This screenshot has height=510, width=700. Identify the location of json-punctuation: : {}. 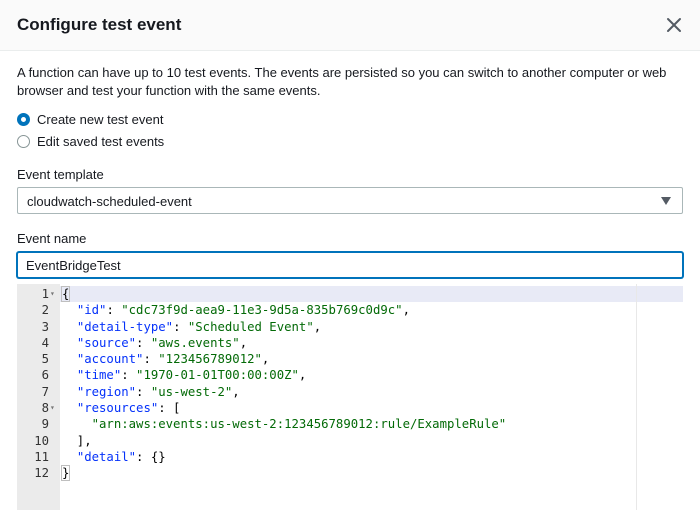
(151, 456).